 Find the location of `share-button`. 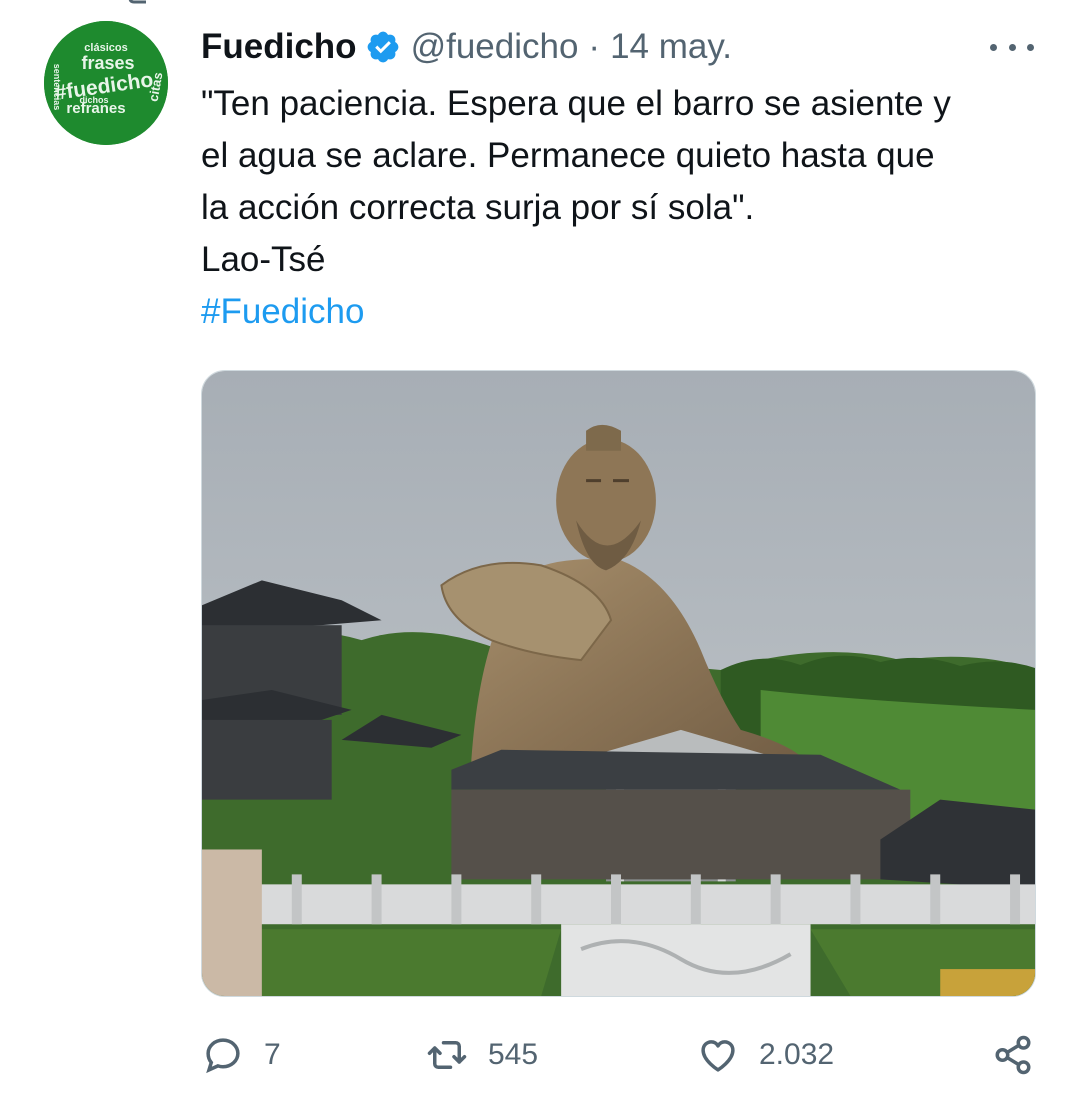

share-button is located at coordinates (1013, 1055).